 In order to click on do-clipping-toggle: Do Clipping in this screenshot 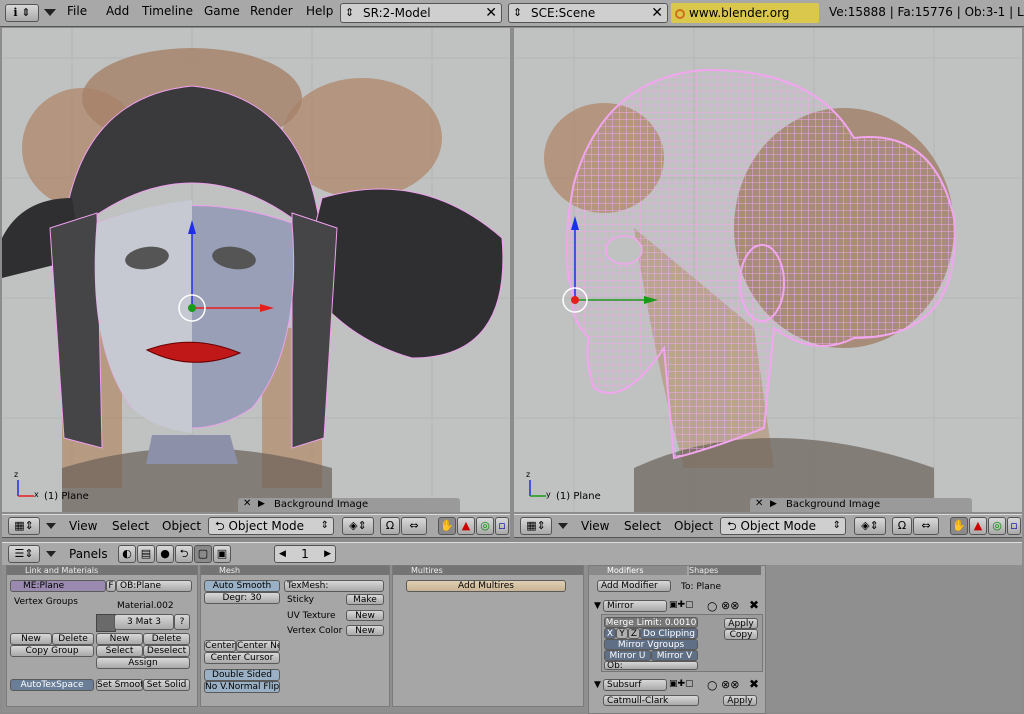, I will do `click(669, 633)`.